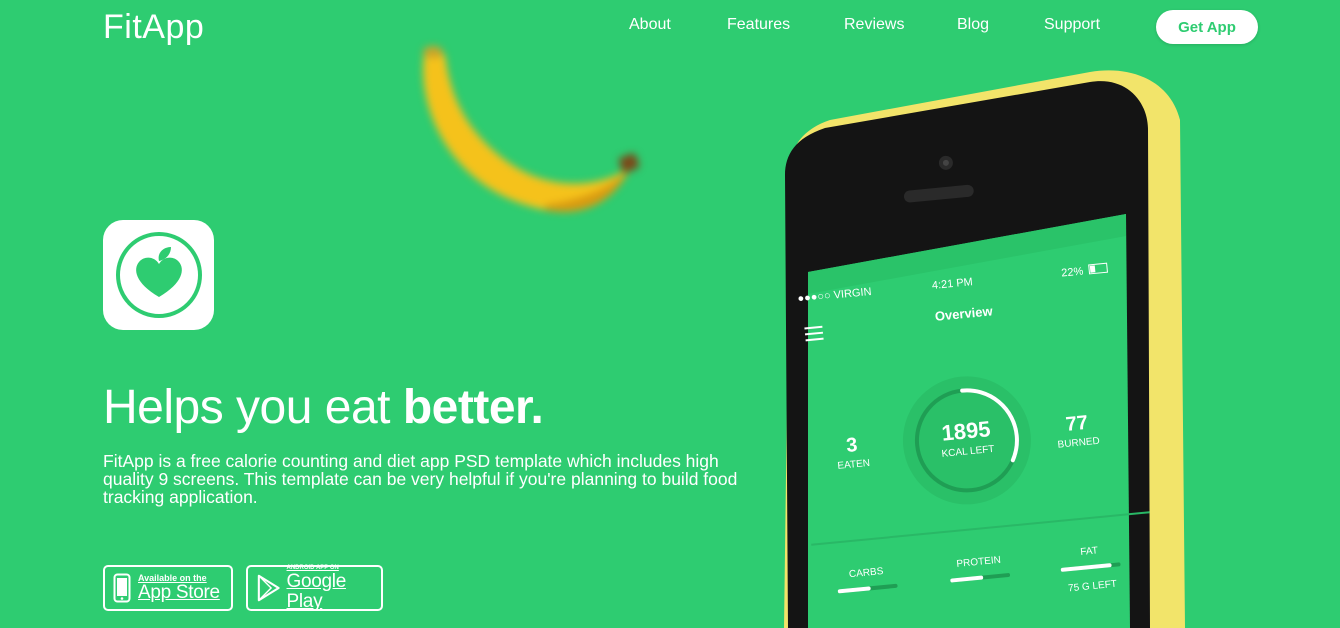 This screenshot has width=1340, height=628. Describe the element at coordinates (122, 588) in the screenshot. I see `phone-icon` at that location.